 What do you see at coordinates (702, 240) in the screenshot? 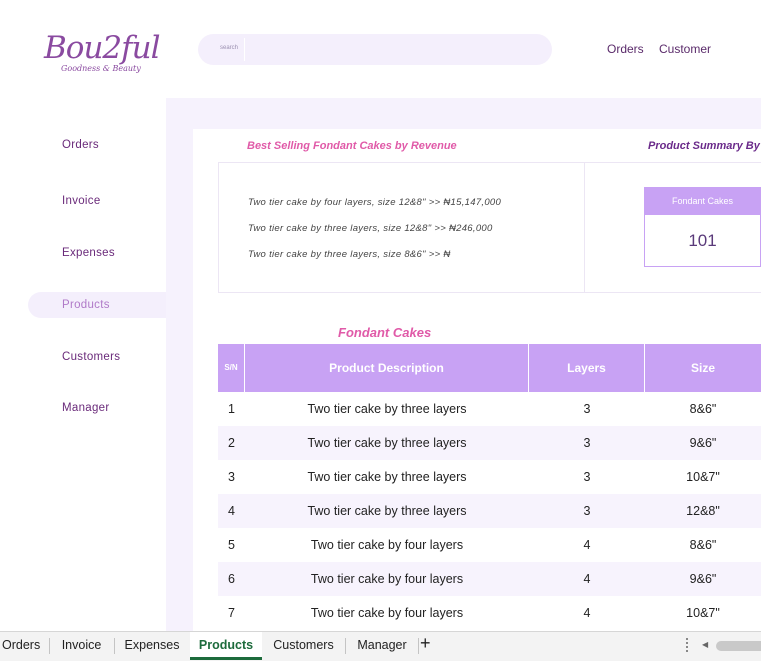
I see `fondant-cakes-card-value: 101` at bounding box center [702, 240].